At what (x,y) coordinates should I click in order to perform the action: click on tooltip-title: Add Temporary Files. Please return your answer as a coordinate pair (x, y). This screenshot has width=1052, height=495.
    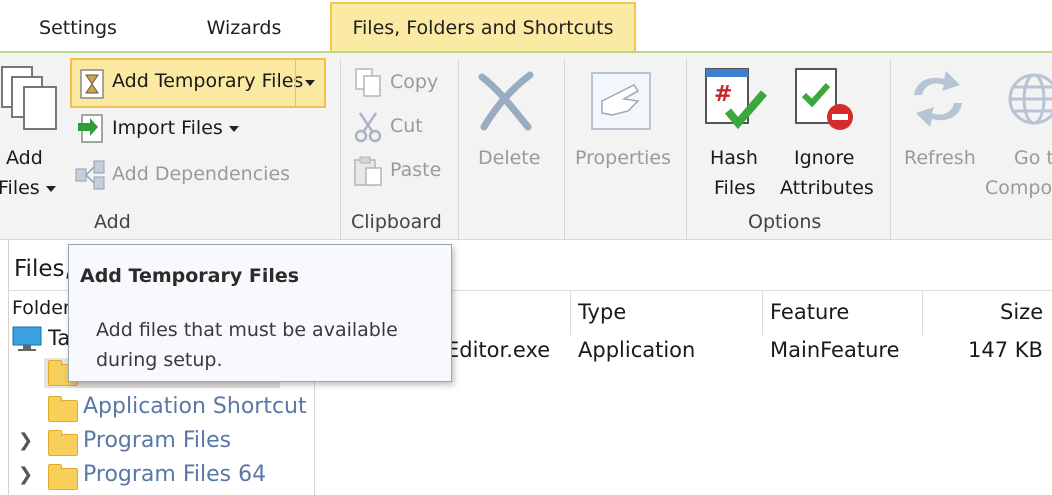
    Looking at the image, I should click on (190, 276).